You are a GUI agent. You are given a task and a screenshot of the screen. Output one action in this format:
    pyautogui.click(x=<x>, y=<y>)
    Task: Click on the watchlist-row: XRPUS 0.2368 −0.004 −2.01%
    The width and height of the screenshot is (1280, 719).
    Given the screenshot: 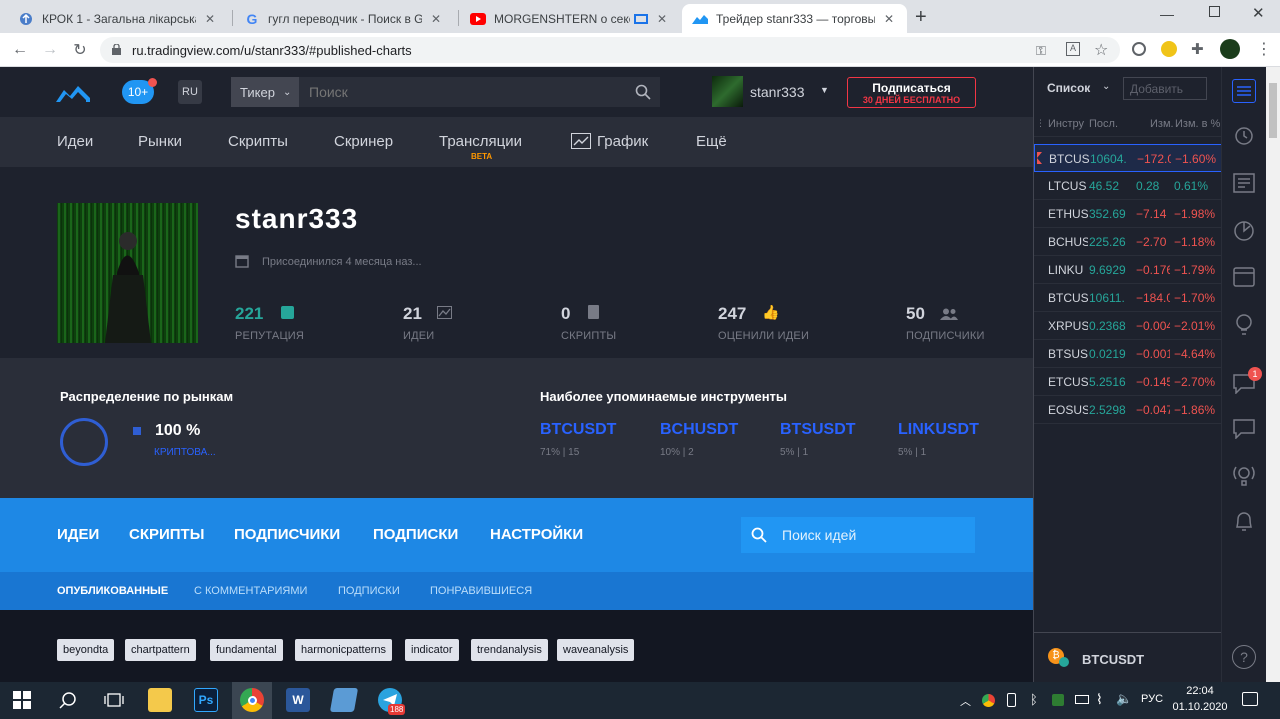 What is the action you would take?
    pyautogui.click(x=1128, y=326)
    